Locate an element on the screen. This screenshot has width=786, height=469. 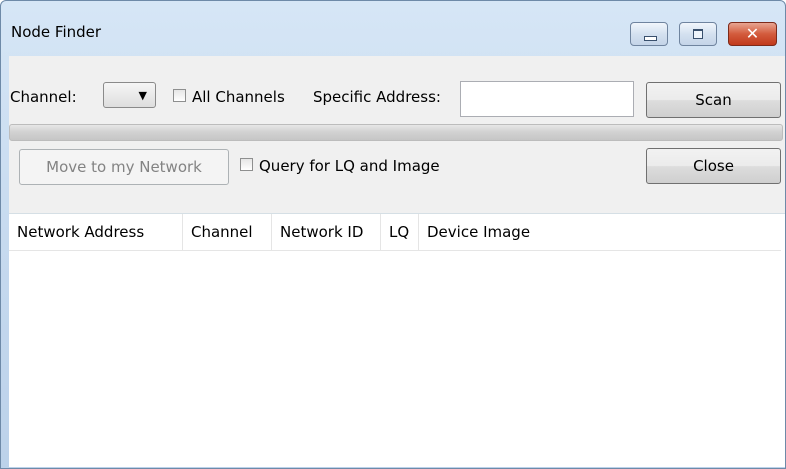
column-network-id: Network ID is located at coordinates (326, 232).